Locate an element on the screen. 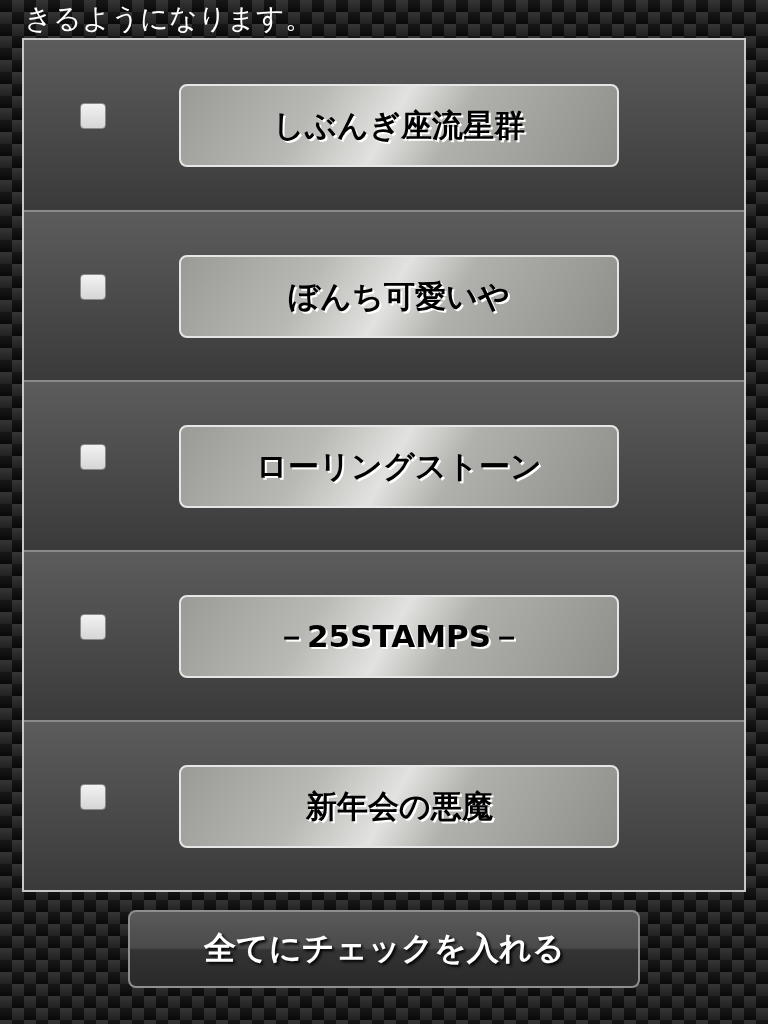  intro-text: きるようになります。 is located at coordinates (168, 19).